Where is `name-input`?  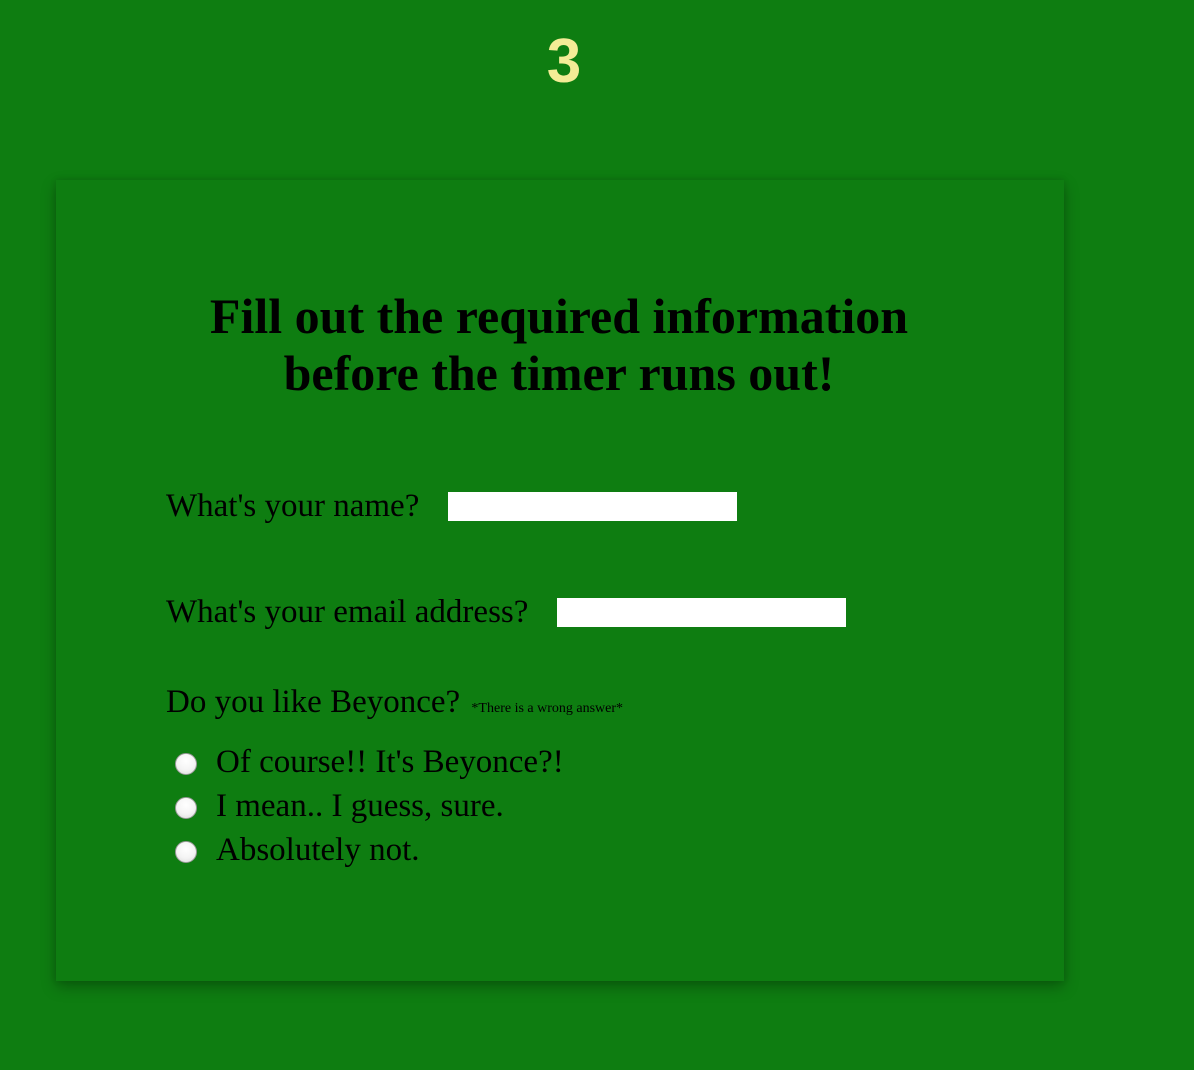
name-input is located at coordinates (593, 506).